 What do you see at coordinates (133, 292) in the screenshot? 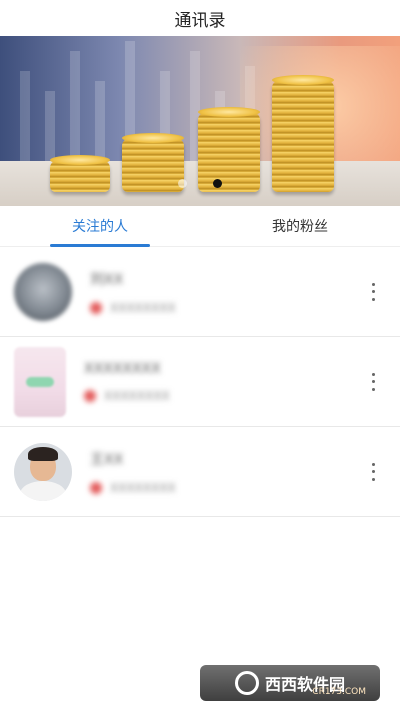
I see `contact-info: 刘XX XXXXXXXX` at bounding box center [133, 292].